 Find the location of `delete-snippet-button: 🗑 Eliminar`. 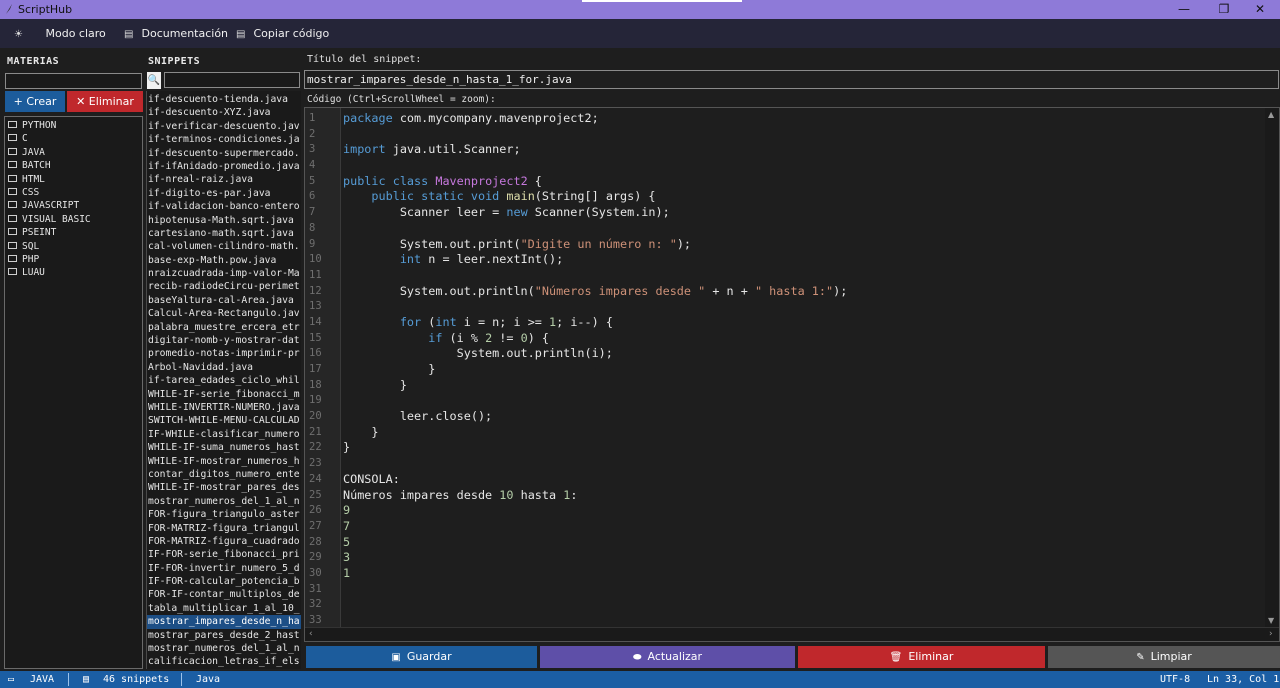

delete-snippet-button: 🗑 Eliminar is located at coordinates (921, 657).